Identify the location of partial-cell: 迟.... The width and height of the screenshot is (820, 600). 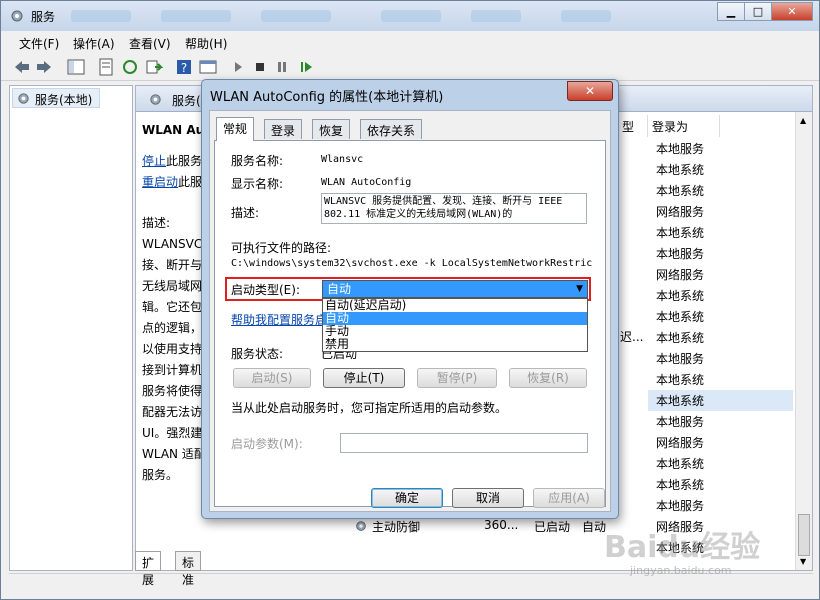
(632, 337).